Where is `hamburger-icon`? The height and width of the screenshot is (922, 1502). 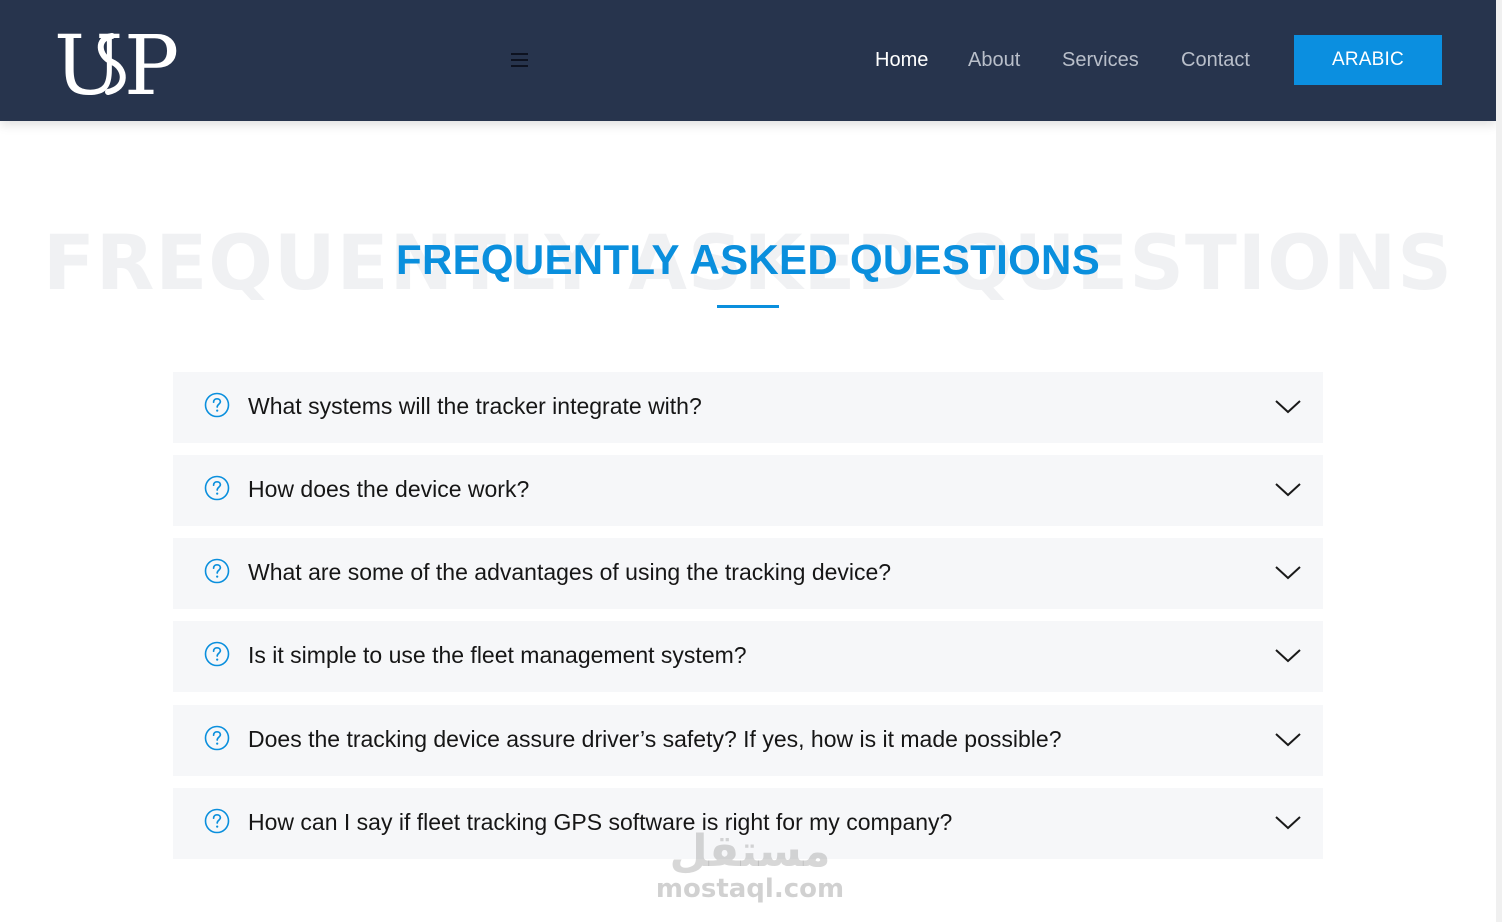
hamburger-icon is located at coordinates (519, 54).